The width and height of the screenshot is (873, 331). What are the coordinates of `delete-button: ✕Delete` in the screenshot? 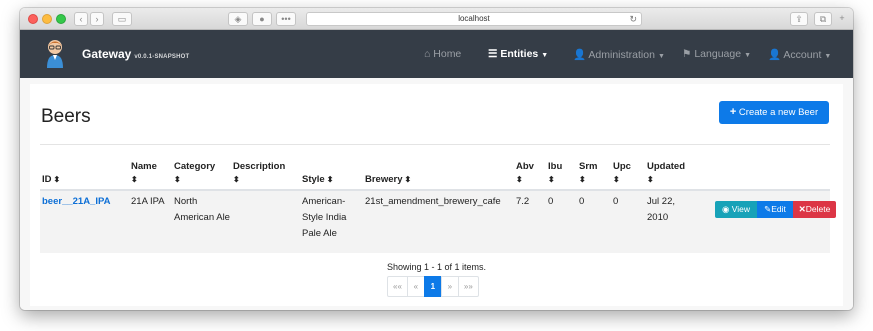 It's located at (814, 209).